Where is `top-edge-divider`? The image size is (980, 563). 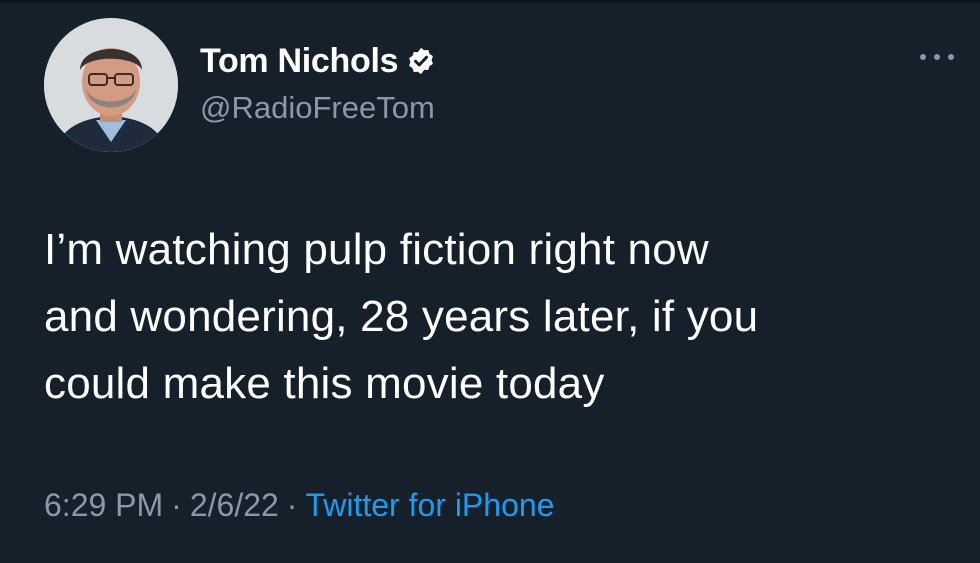 top-edge-divider is located at coordinates (490, 1).